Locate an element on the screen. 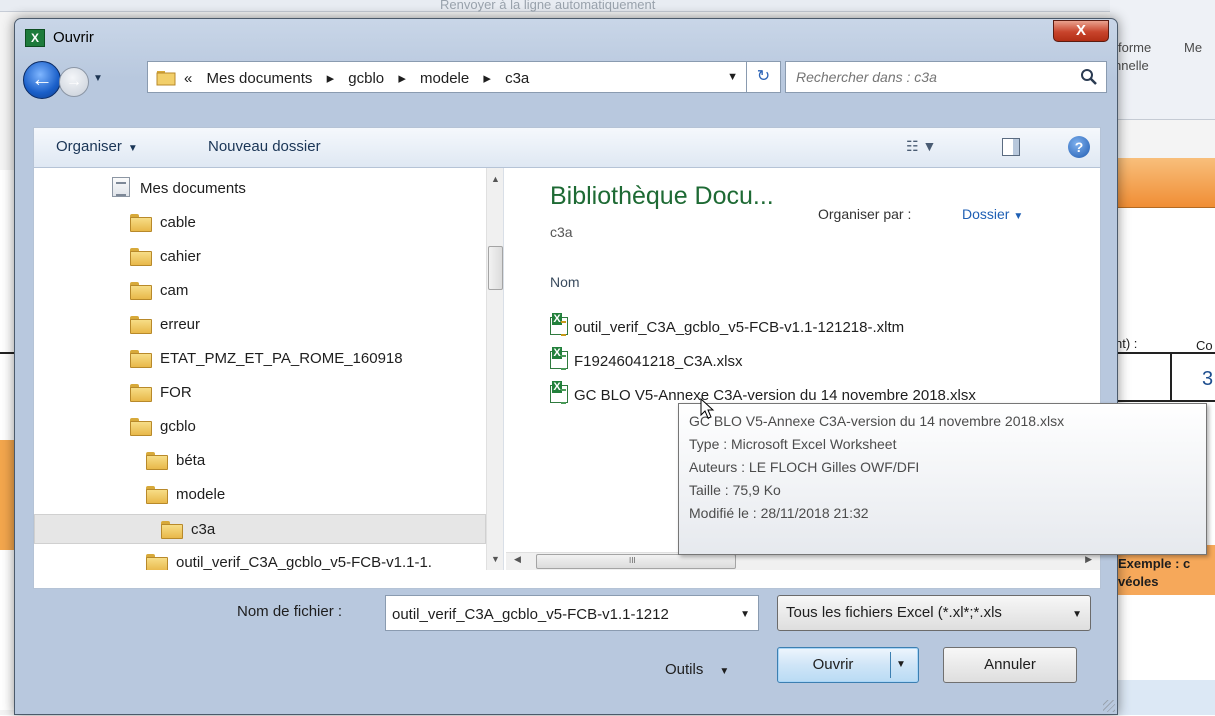 Image resolution: width=1215 pixels, height=716 pixels. ribbon-format-label: forme is located at coordinates (1135, 47).